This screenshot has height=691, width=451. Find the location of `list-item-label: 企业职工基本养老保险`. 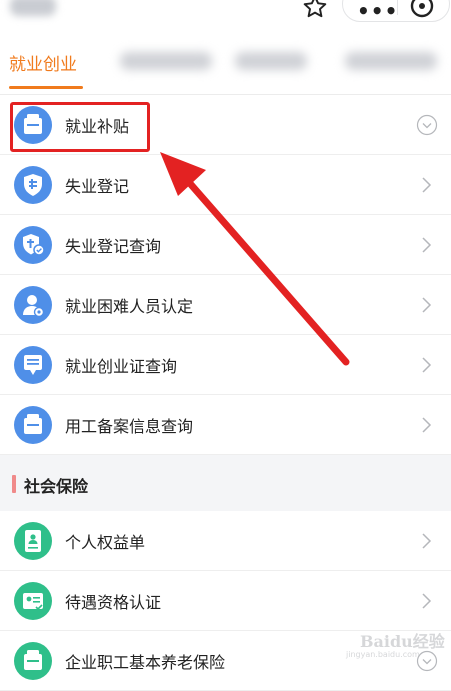

list-item-label: 企业职工基本养老保险 is located at coordinates (145, 662).